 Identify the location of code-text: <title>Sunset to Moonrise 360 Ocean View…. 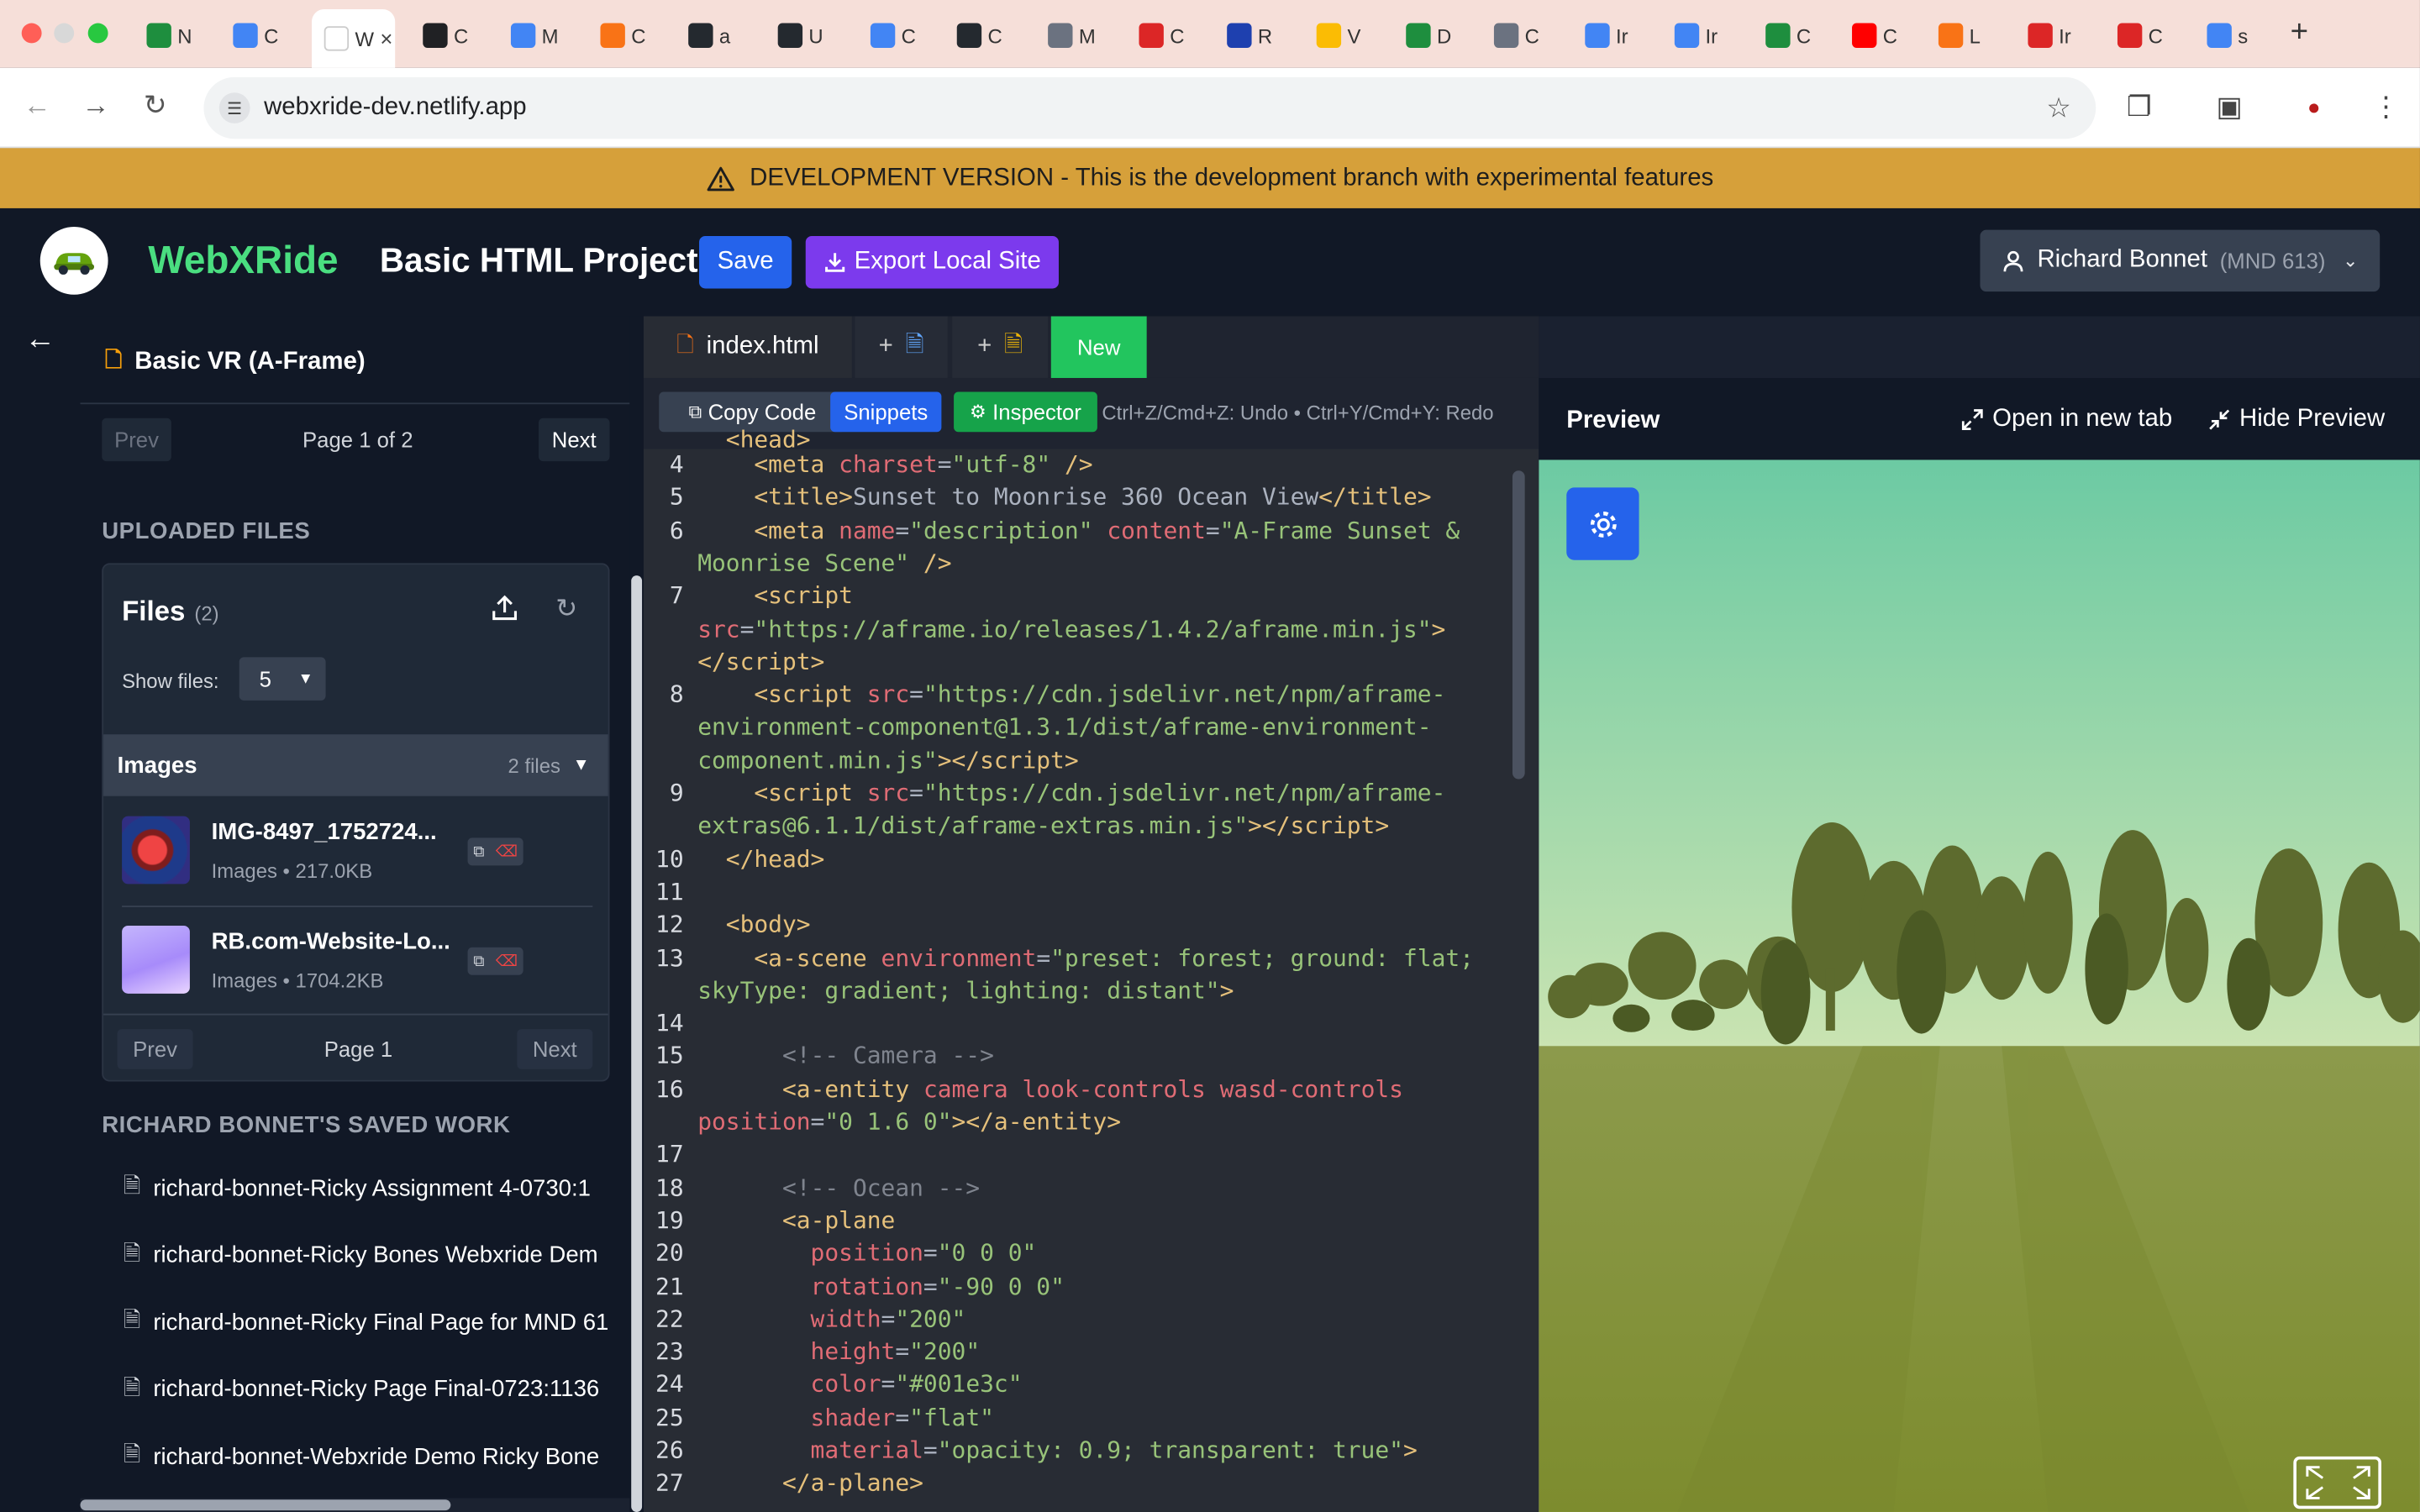
(1093, 497).